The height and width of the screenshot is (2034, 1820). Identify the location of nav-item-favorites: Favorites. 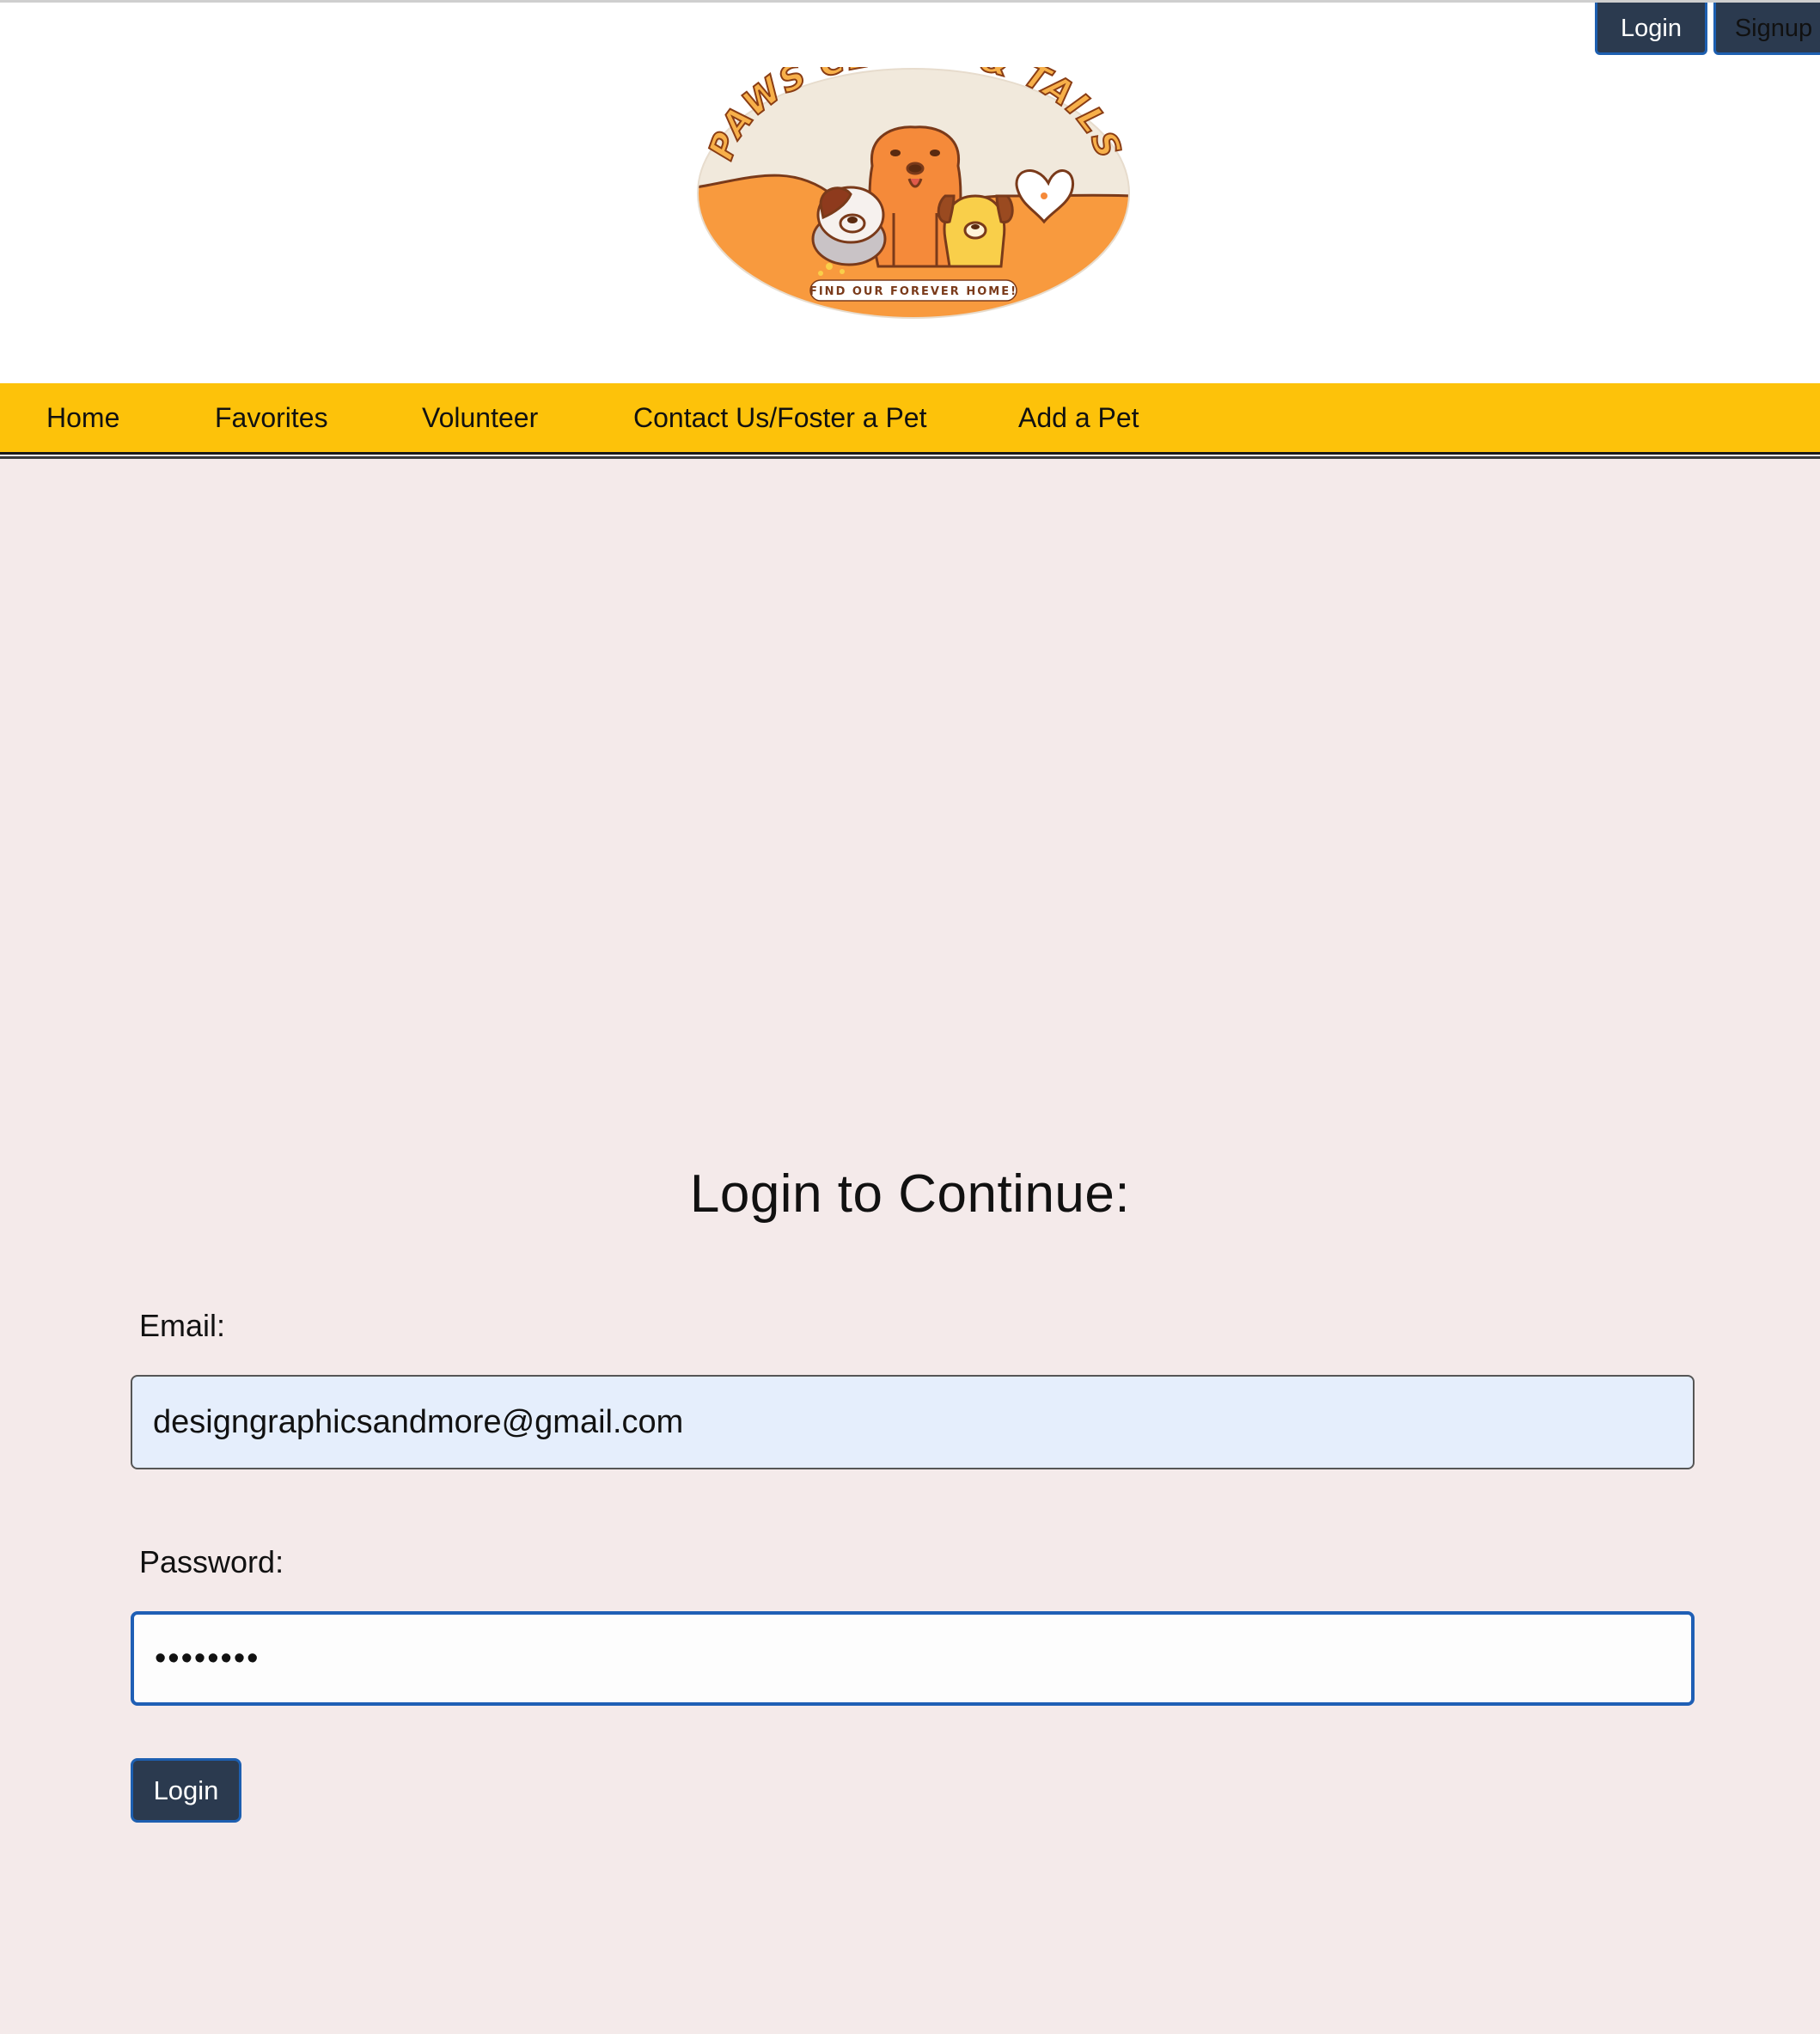
(272, 417).